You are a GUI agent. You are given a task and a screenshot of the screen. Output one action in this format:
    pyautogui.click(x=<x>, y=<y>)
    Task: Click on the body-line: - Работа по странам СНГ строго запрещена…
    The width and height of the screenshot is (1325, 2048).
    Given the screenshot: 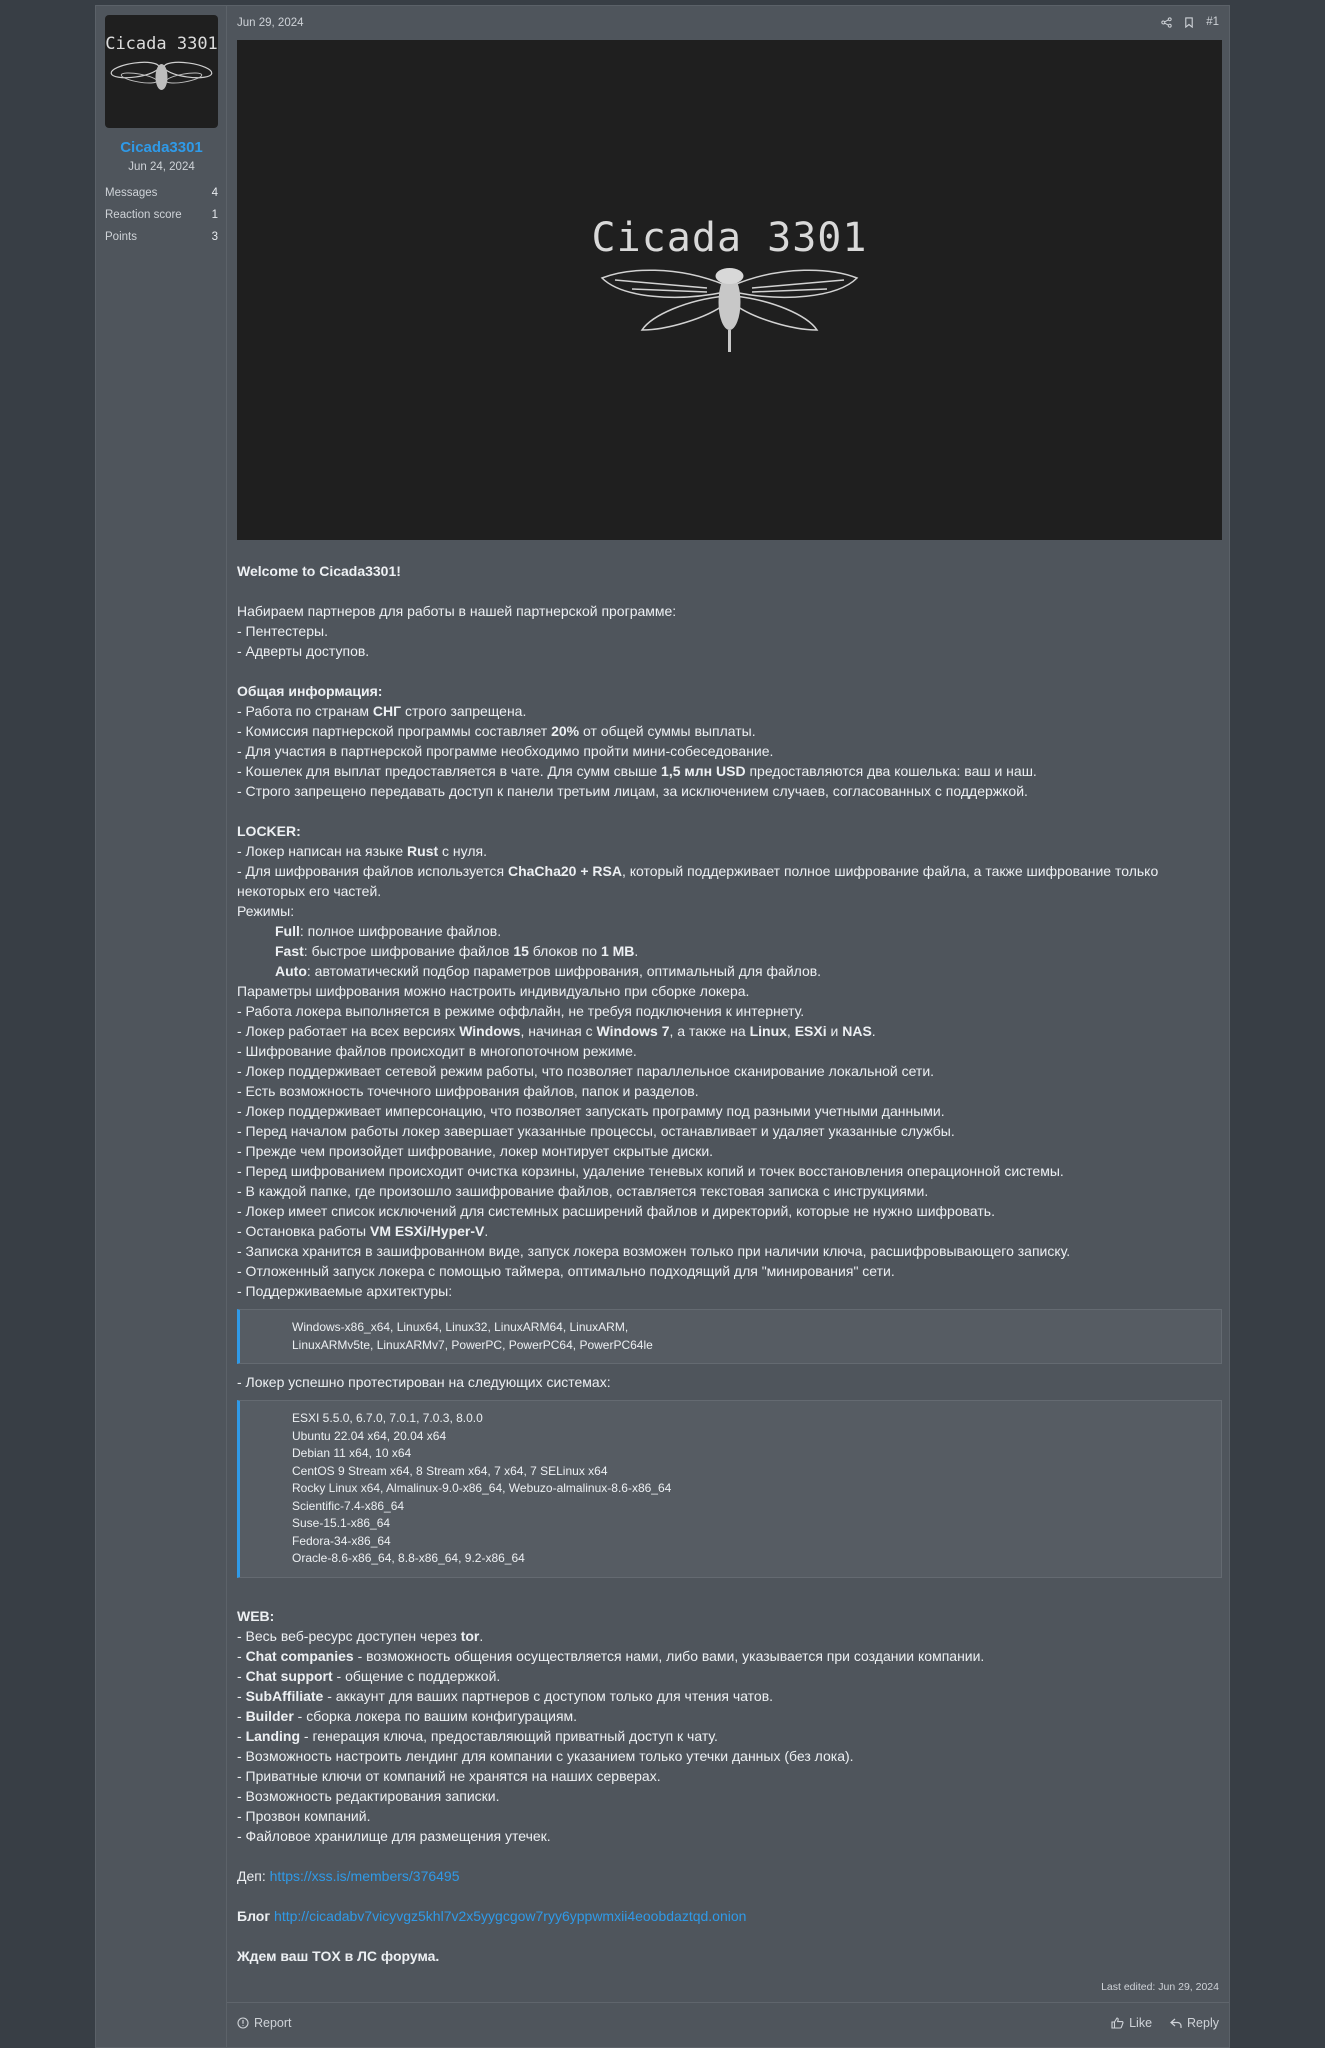 What is the action you would take?
    pyautogui.click(x=382, y=711)
    